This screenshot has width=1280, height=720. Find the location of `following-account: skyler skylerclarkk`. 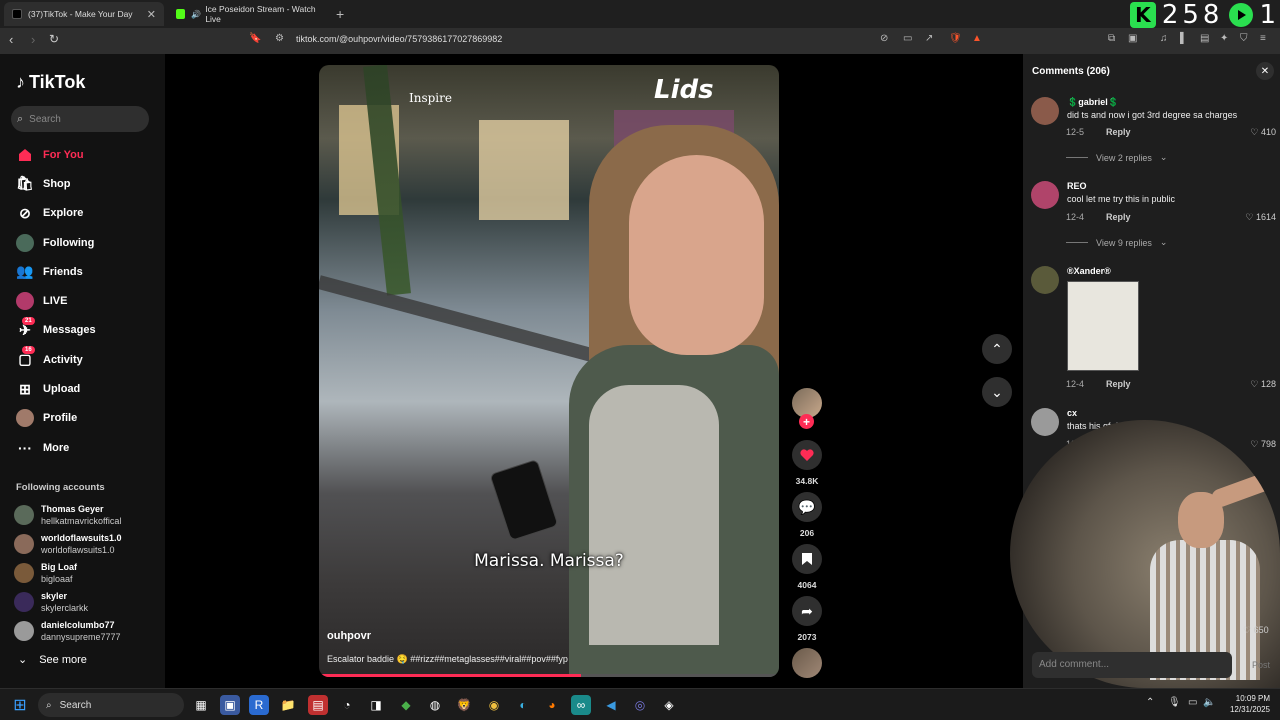

following-account: skyler skylerclarkk is located at coordinates (89, 602).